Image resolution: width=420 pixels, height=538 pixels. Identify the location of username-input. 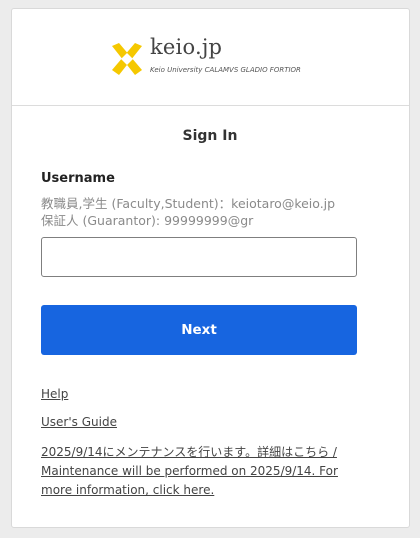
(199, 257).